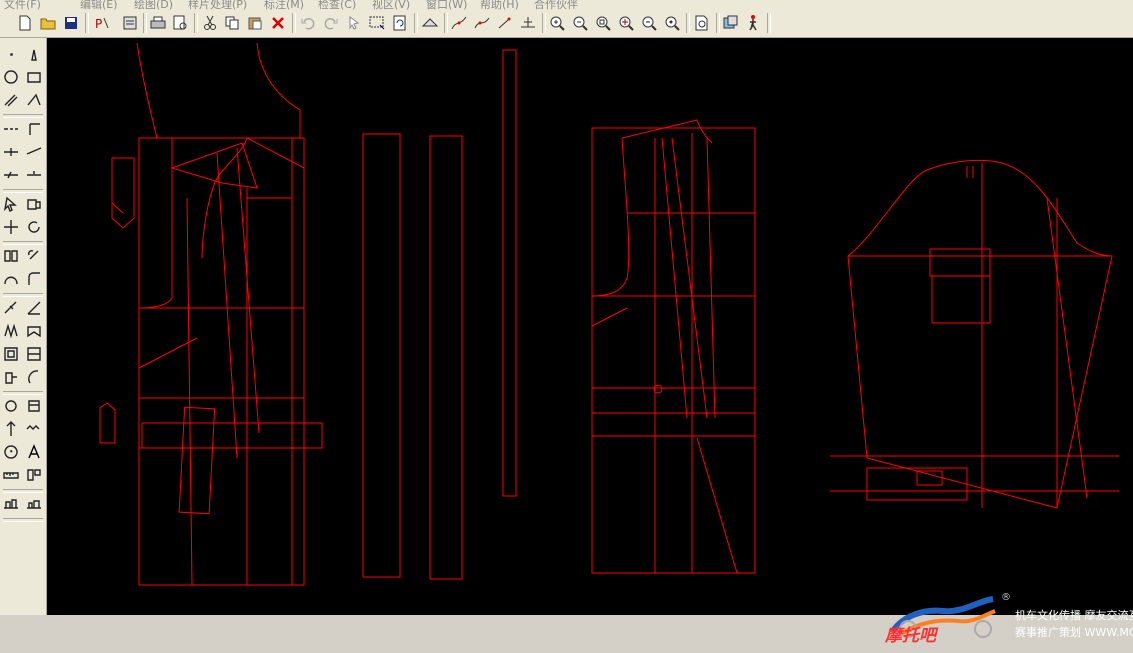 This screenshot has height=653, width=1133. I want to click on zoom-in-icon, so click(557, 23).